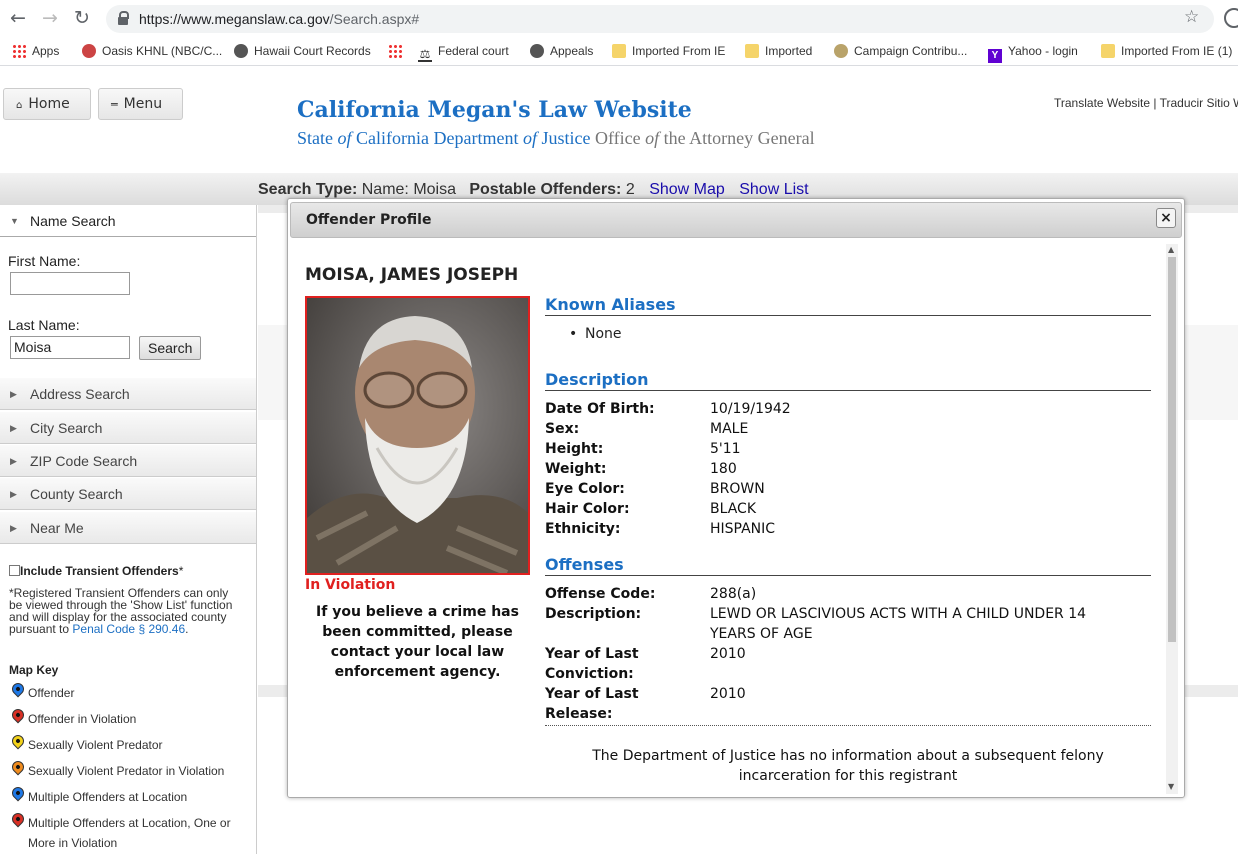 The width and height of the screenshot is (1238, 857). I want to click on bookmark-apps: Apps, so click(35, 51).